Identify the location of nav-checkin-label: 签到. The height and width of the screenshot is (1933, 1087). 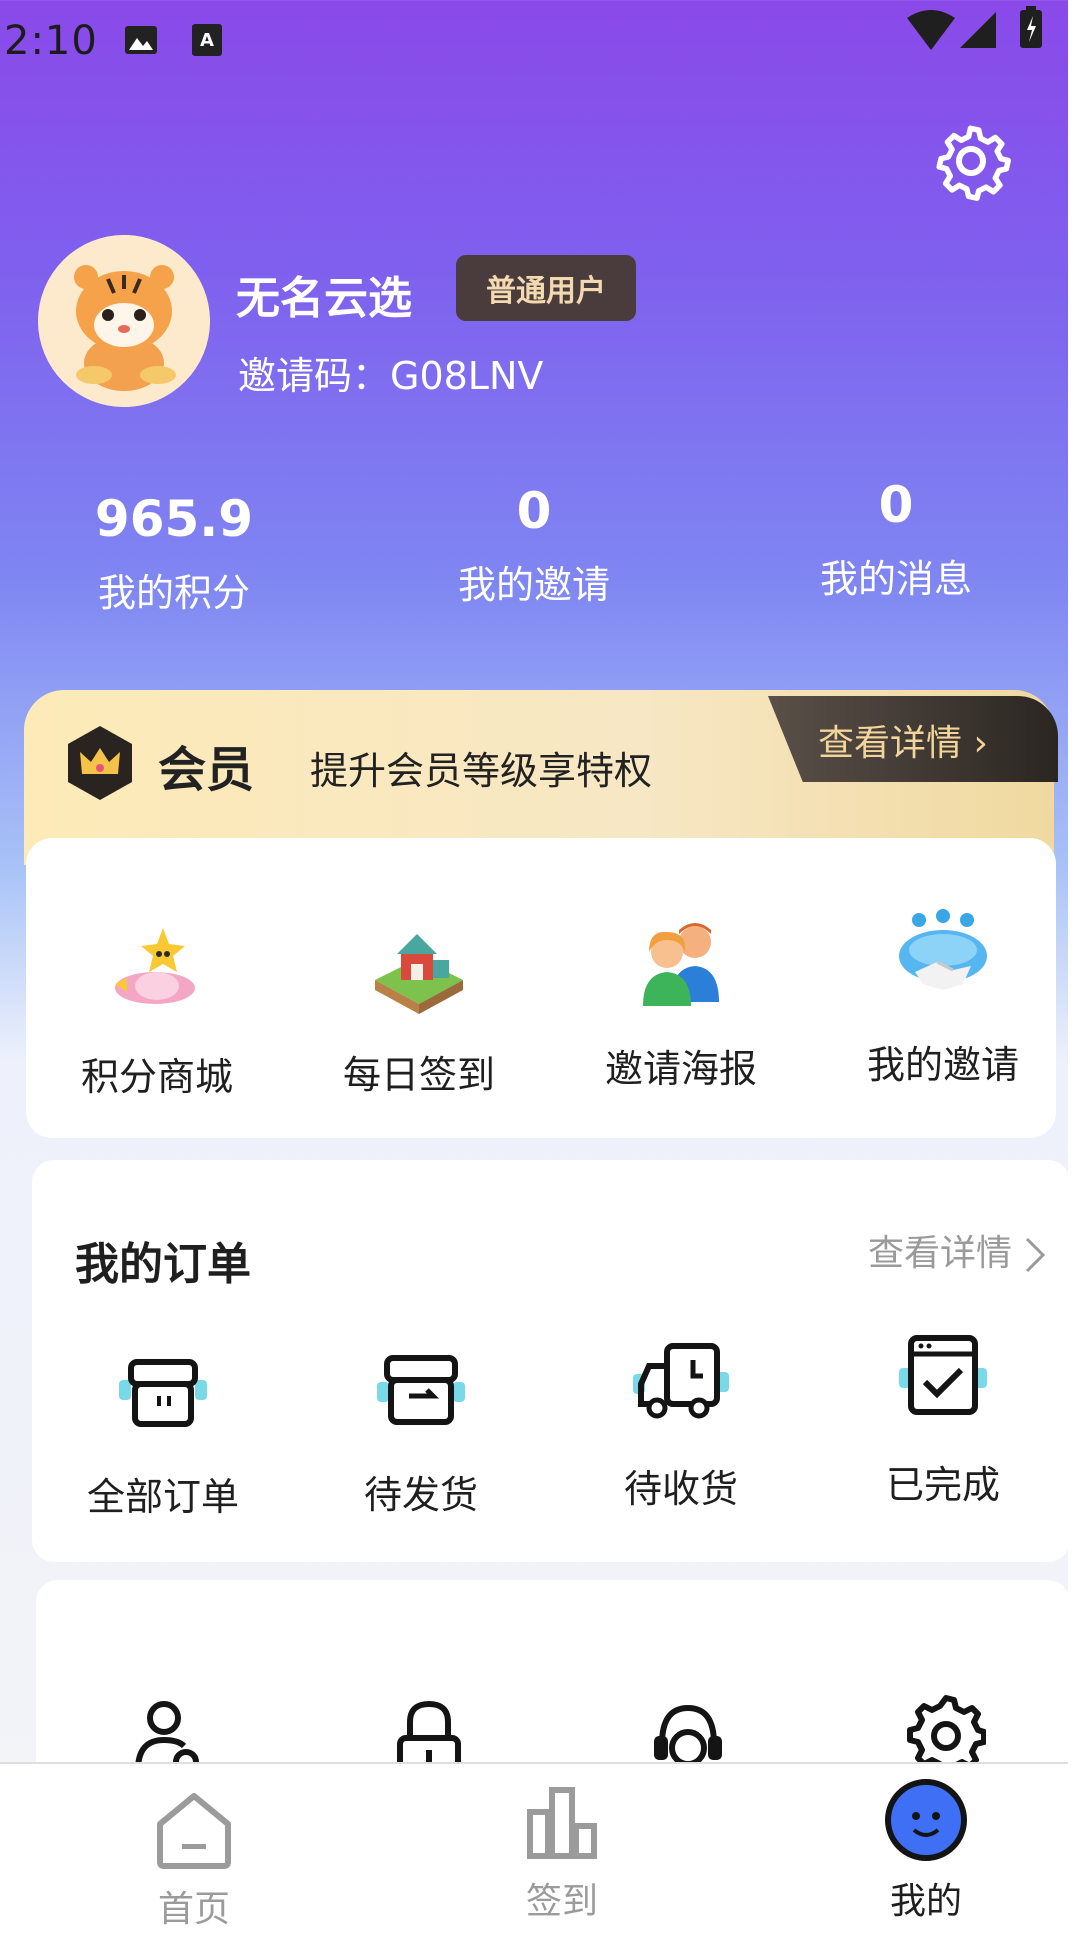
(561, 1901).